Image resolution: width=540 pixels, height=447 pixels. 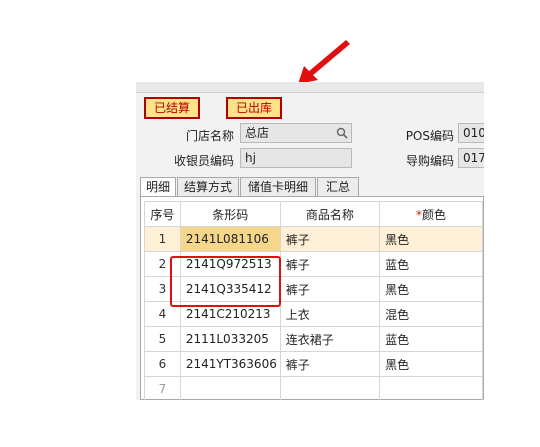 What do you see at coordinates (162, 388) in the screenshot?
I see `row-seq: 7` at bounding box center [162, 388].